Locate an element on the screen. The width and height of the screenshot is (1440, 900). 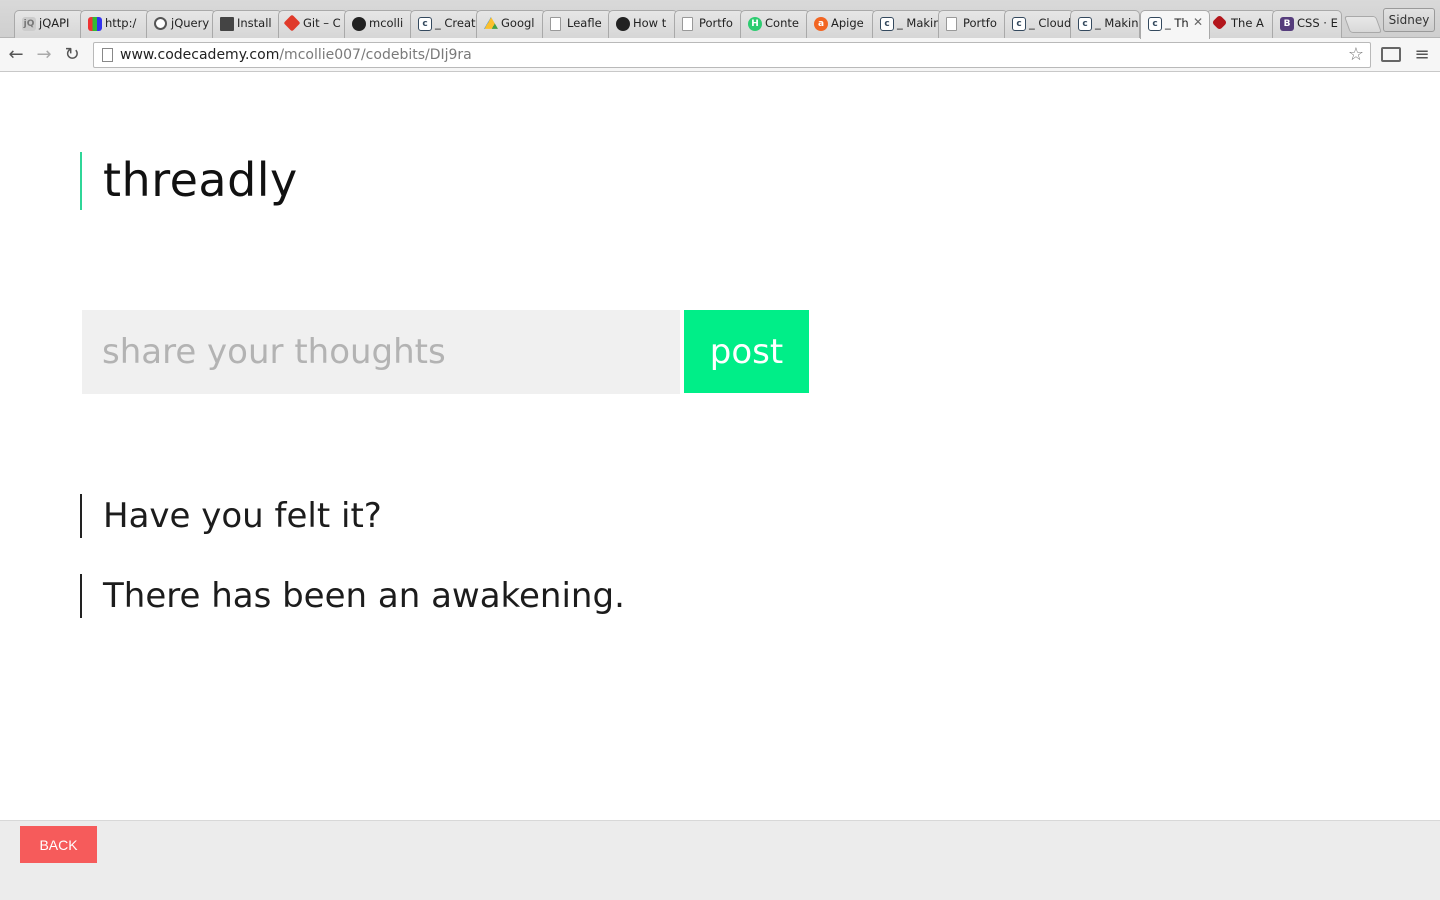
tab-label: CSS · E is located at coordinates (1317, 23).